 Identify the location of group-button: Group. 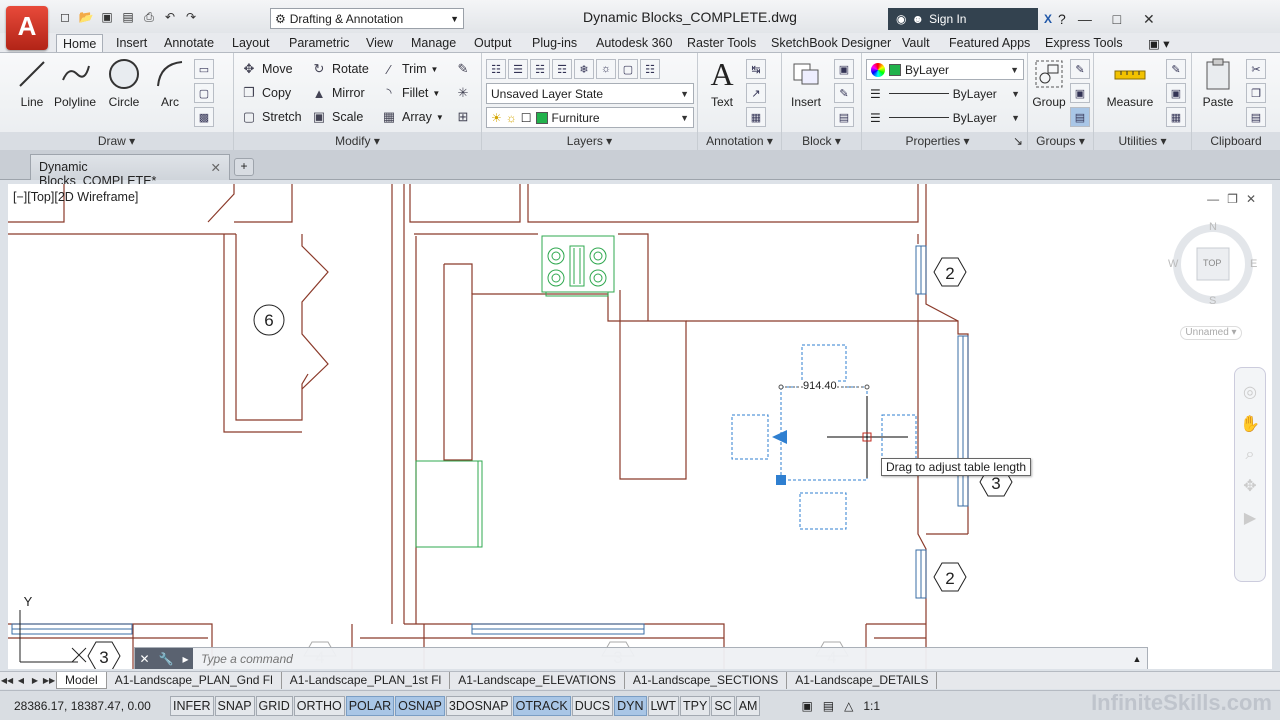
(1049, 83).